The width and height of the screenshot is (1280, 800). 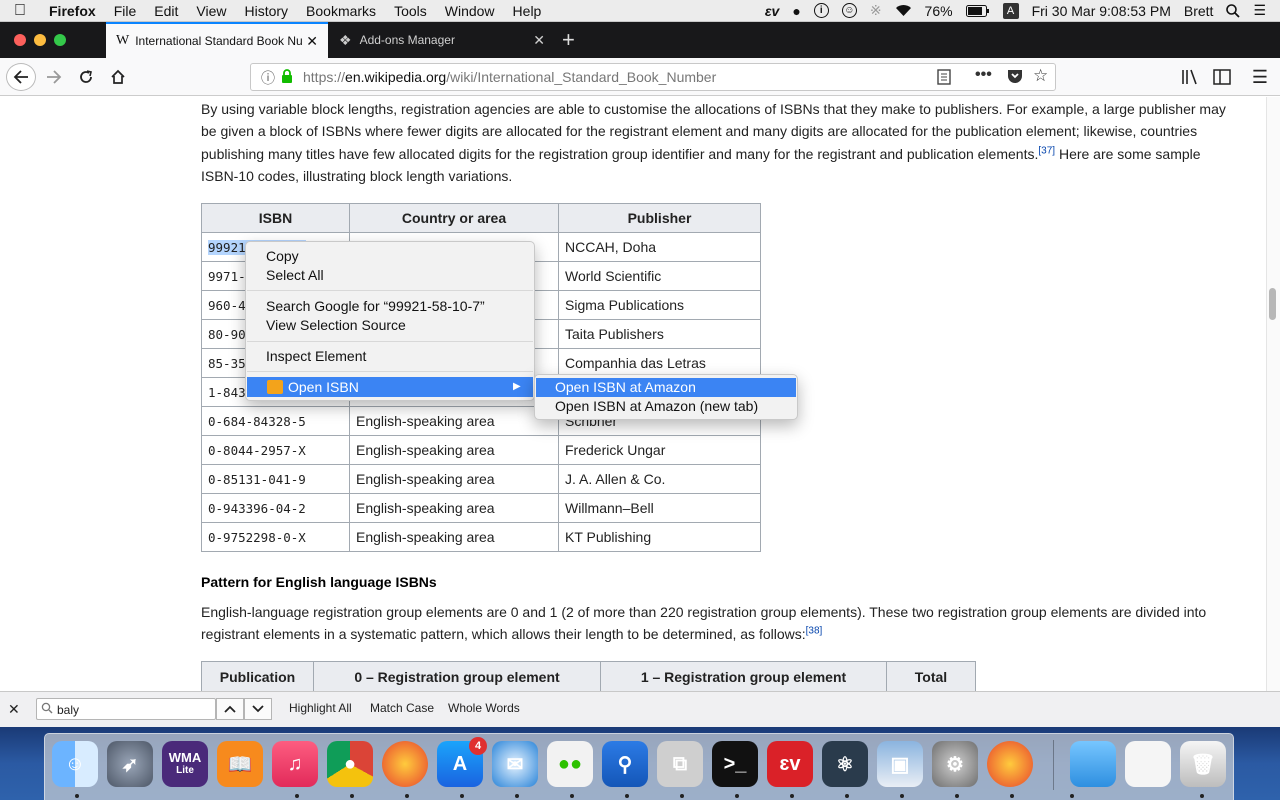 What do you see at coordinates (295, 764) in the screenshot?
I see `itunes-icon: ♫` at bounding box center [295, 764].